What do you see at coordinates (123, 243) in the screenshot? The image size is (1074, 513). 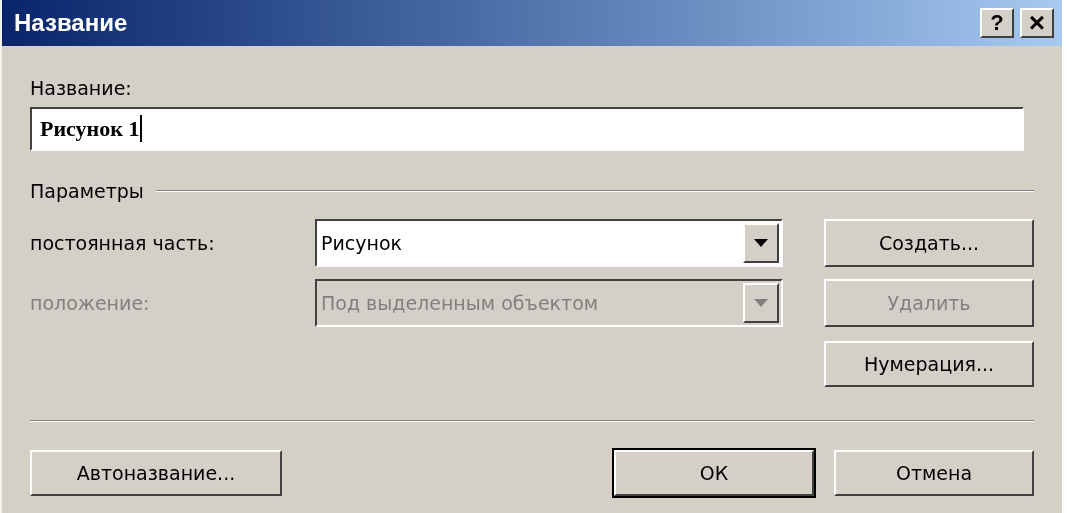 I see `field-label: постоянная часть:` at bounding box center [123, 243].